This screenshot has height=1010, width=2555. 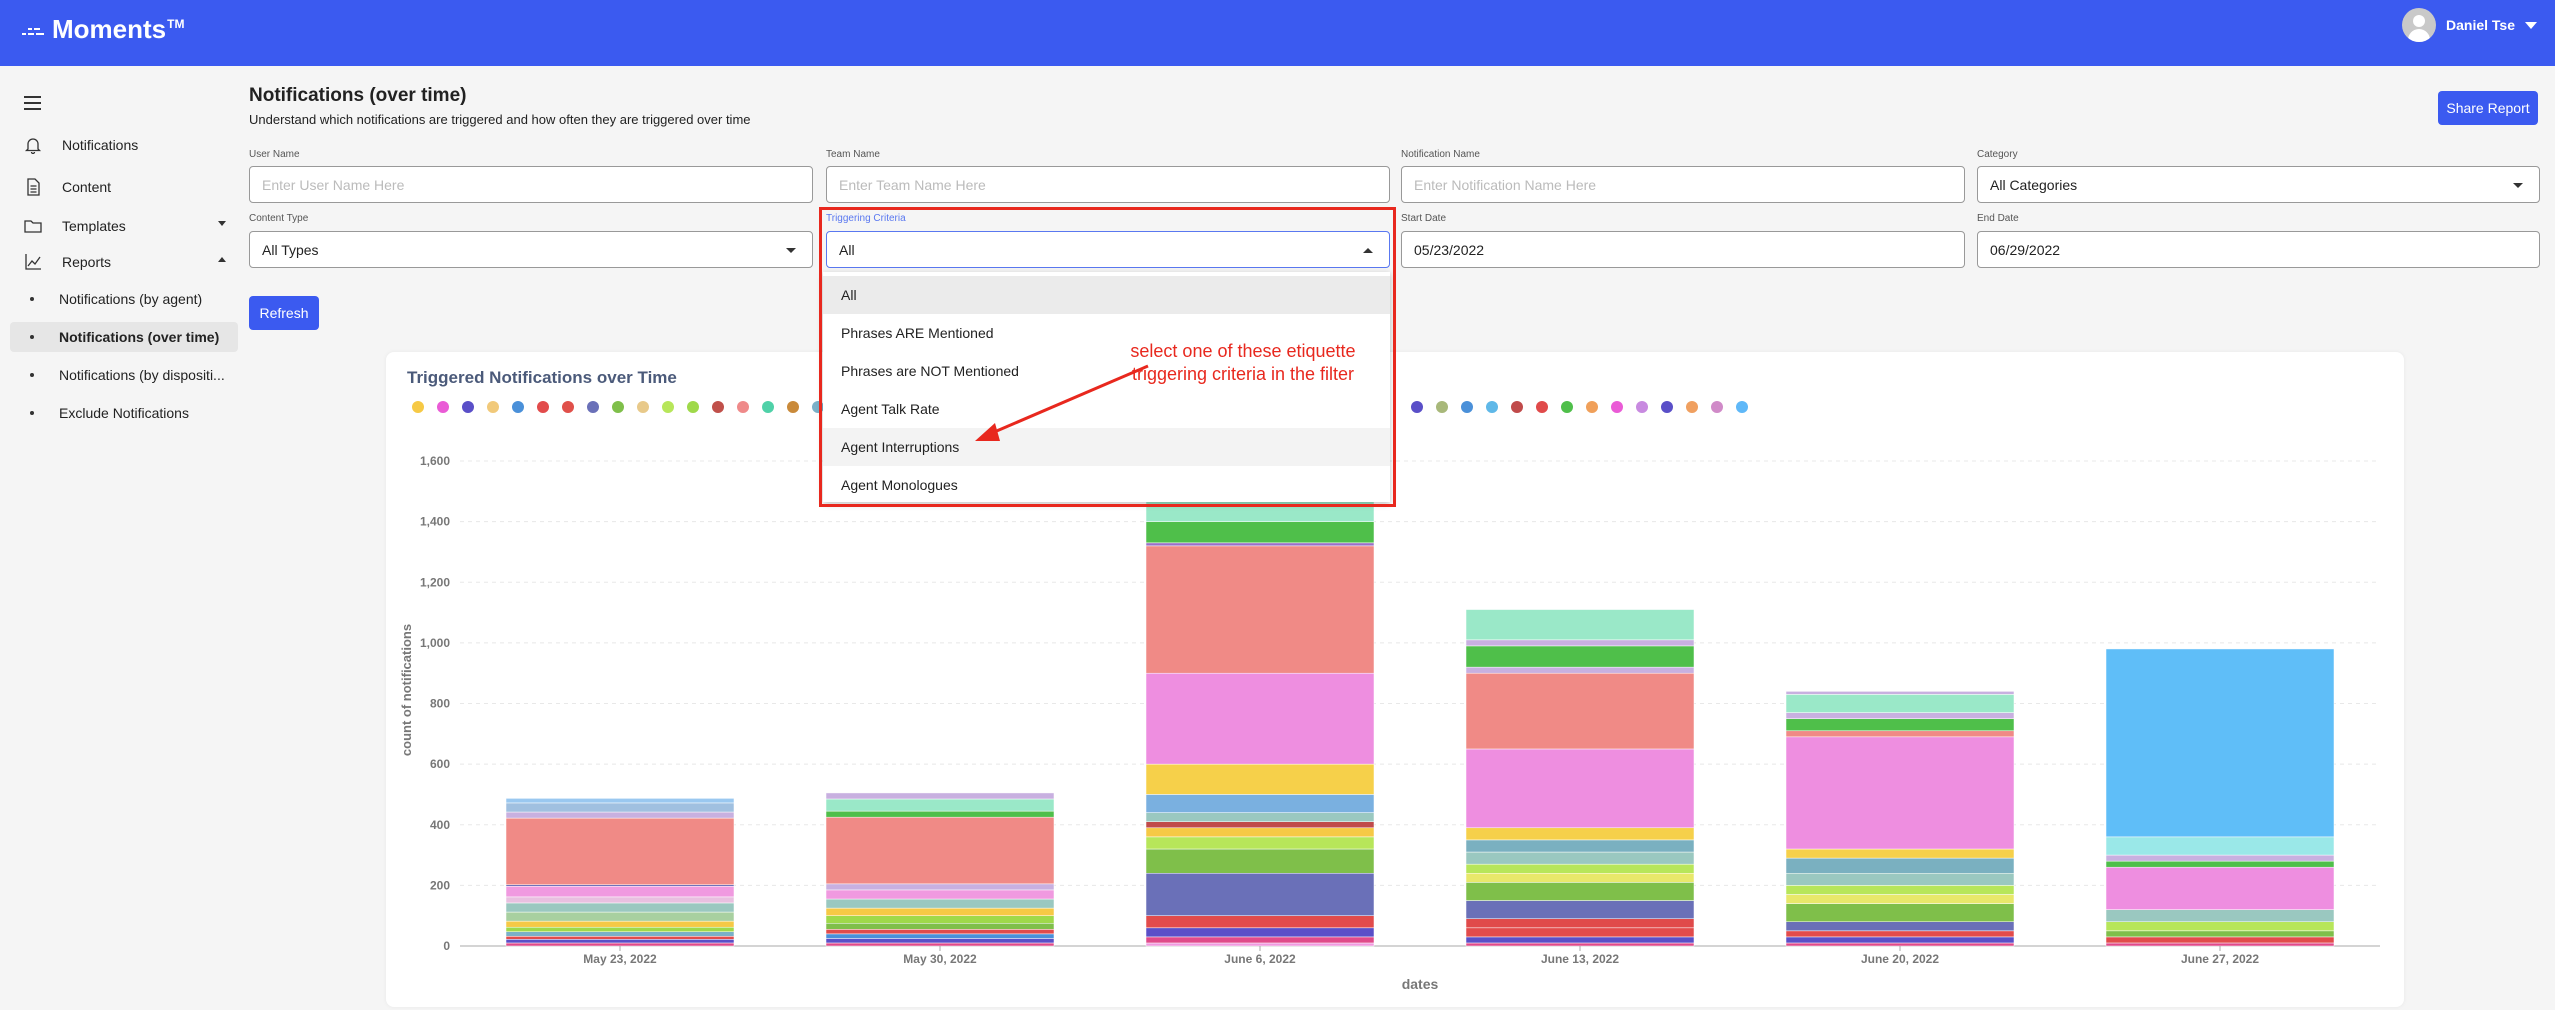 What do you see at coordinates (1066, 401) in the screenshot?
I see `arrow-line` at bounding box center [1066, 401].